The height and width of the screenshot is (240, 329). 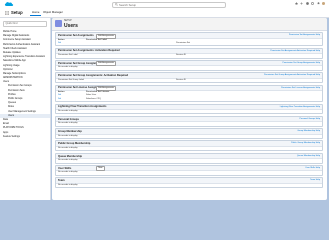 What do you see at coordinates (70, 131) in the screenshot?
I see `section-title: Group Membership` at bounding box center [70, 131].